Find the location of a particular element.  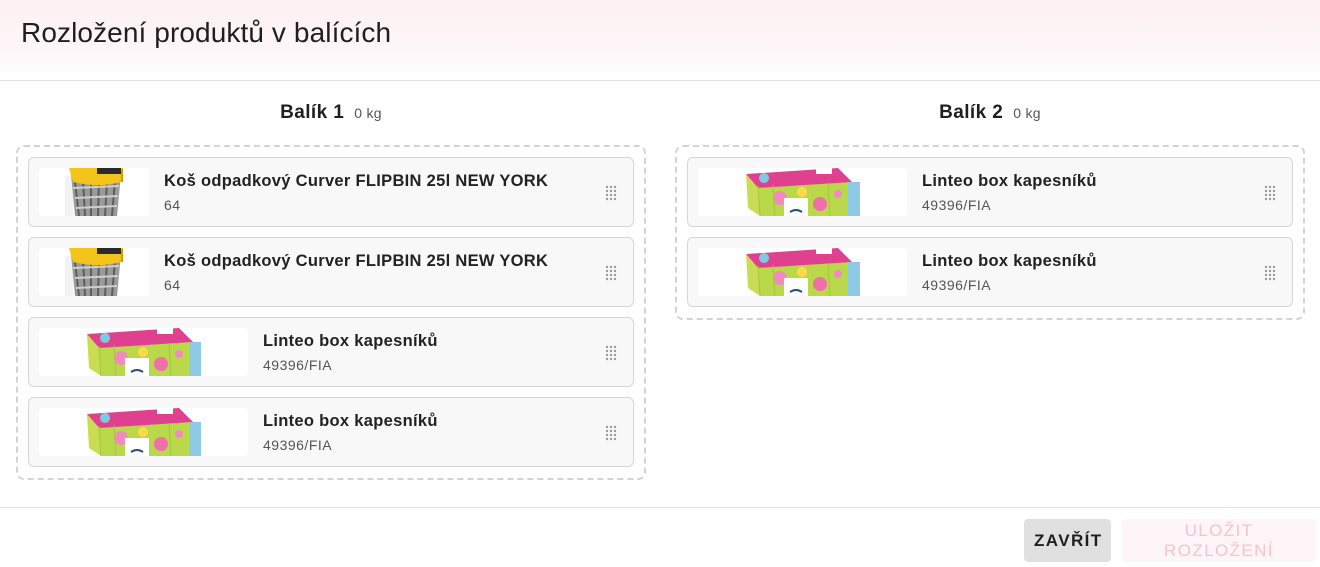

package-header: Balík 2 0 kg is located at coordinates (990, 113).